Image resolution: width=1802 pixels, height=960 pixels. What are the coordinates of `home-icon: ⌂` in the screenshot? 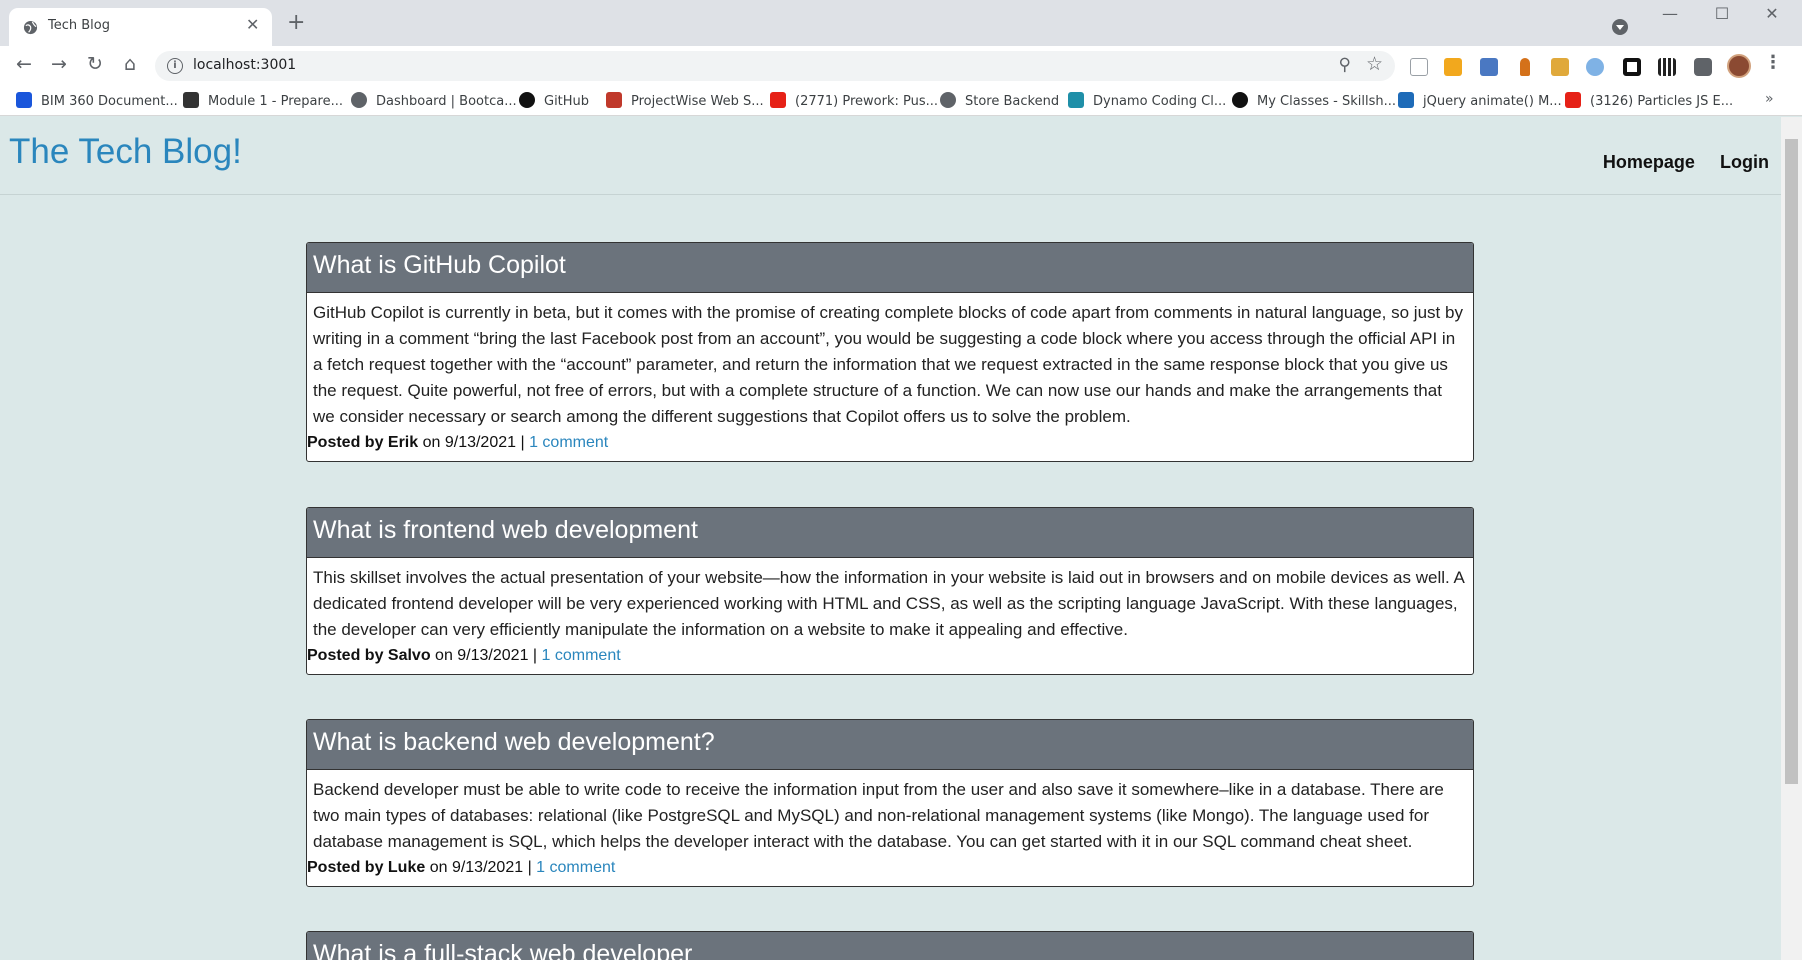 It's located at (130, 64).